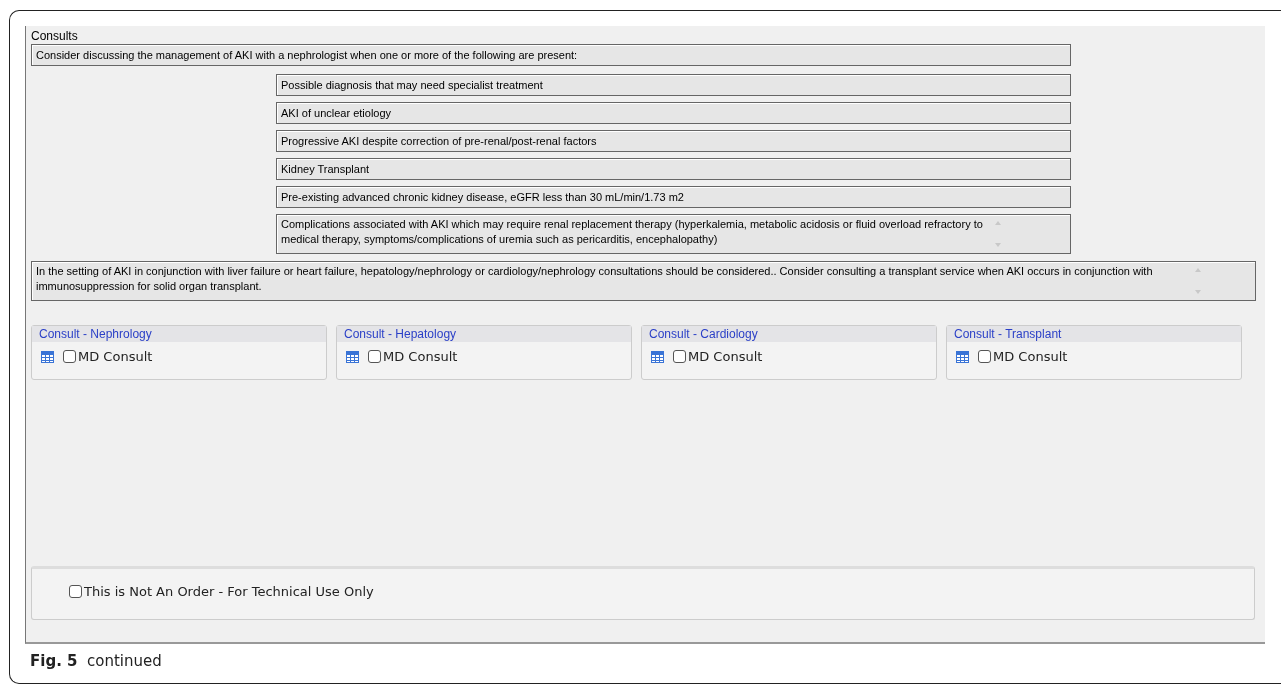  What do you see at coordinates (673, 169) in the screenshot?
I see `criterion-text: Kidney Transplant` at bounding box center [673, 169].